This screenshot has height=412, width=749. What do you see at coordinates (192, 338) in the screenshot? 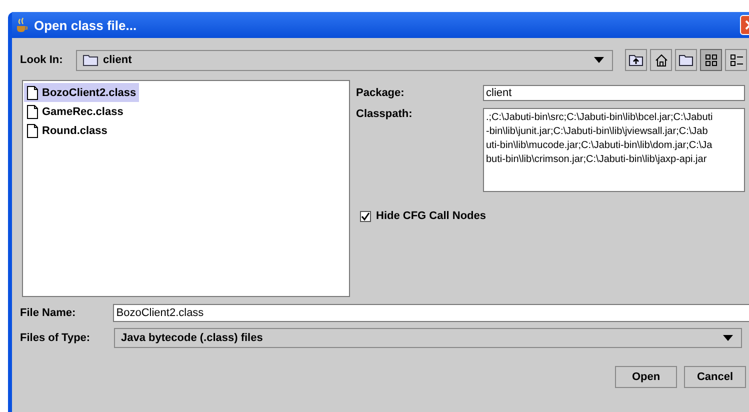
I see `file-type-value: Java bytecode (.class) files` at bounding box center [192, 338].